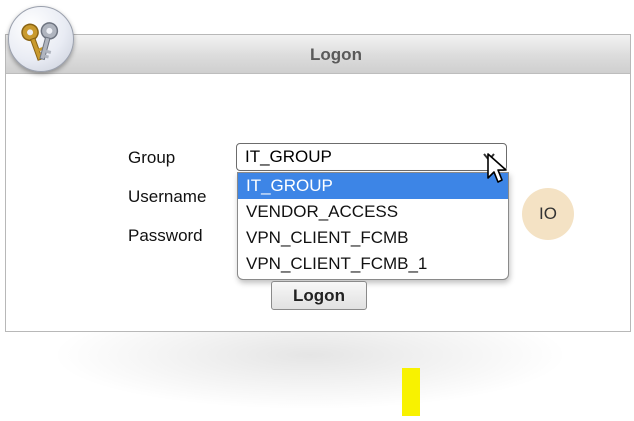  Describe the element at coordinates (288, 156) in the screenshot. I see `group-select-value: IT_GROUP` at that location.